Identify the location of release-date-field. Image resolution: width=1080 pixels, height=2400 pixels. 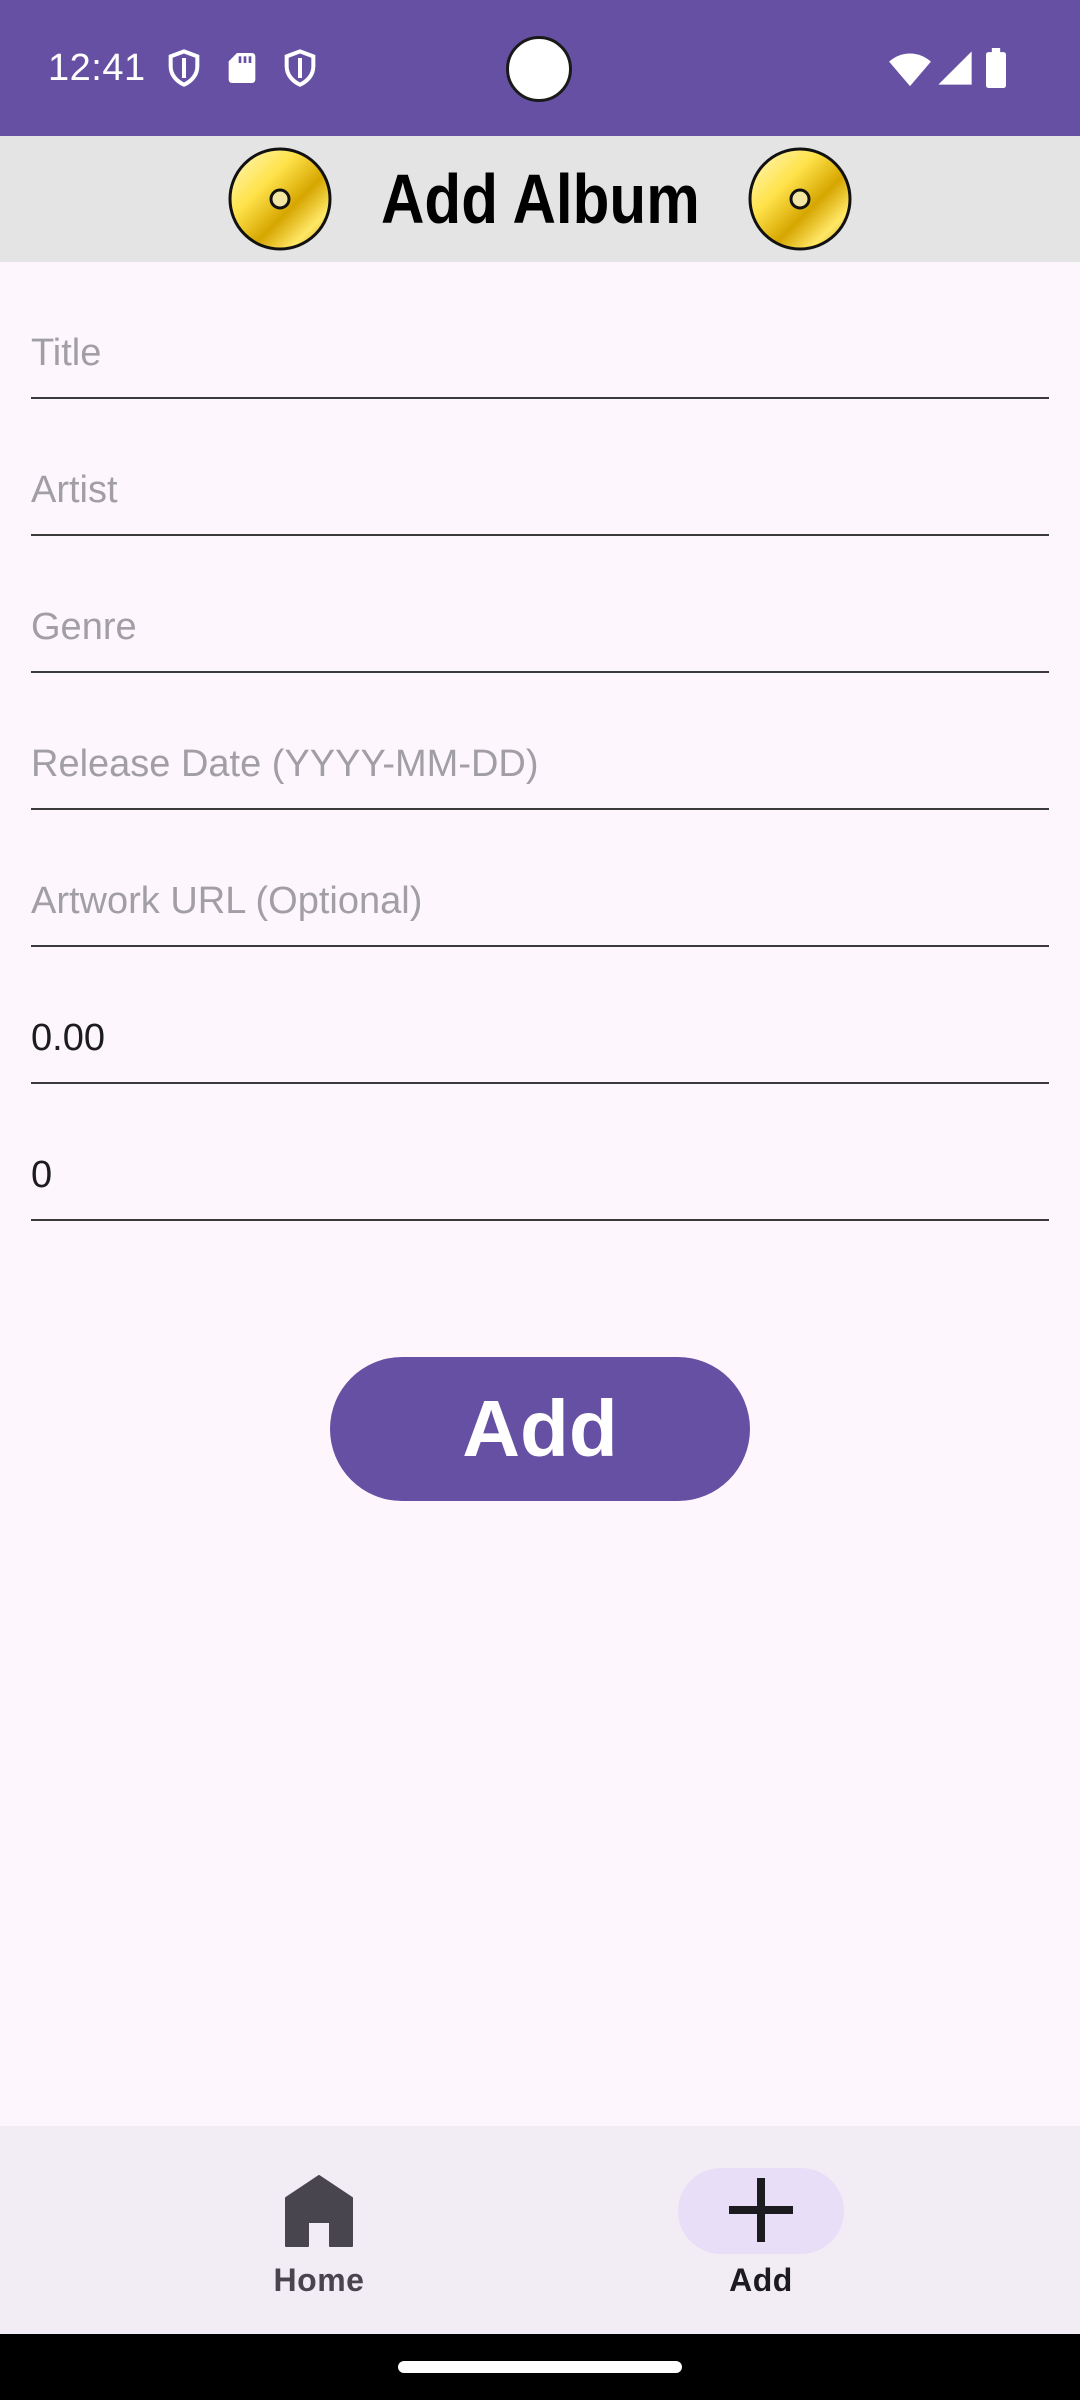
(540, 770).